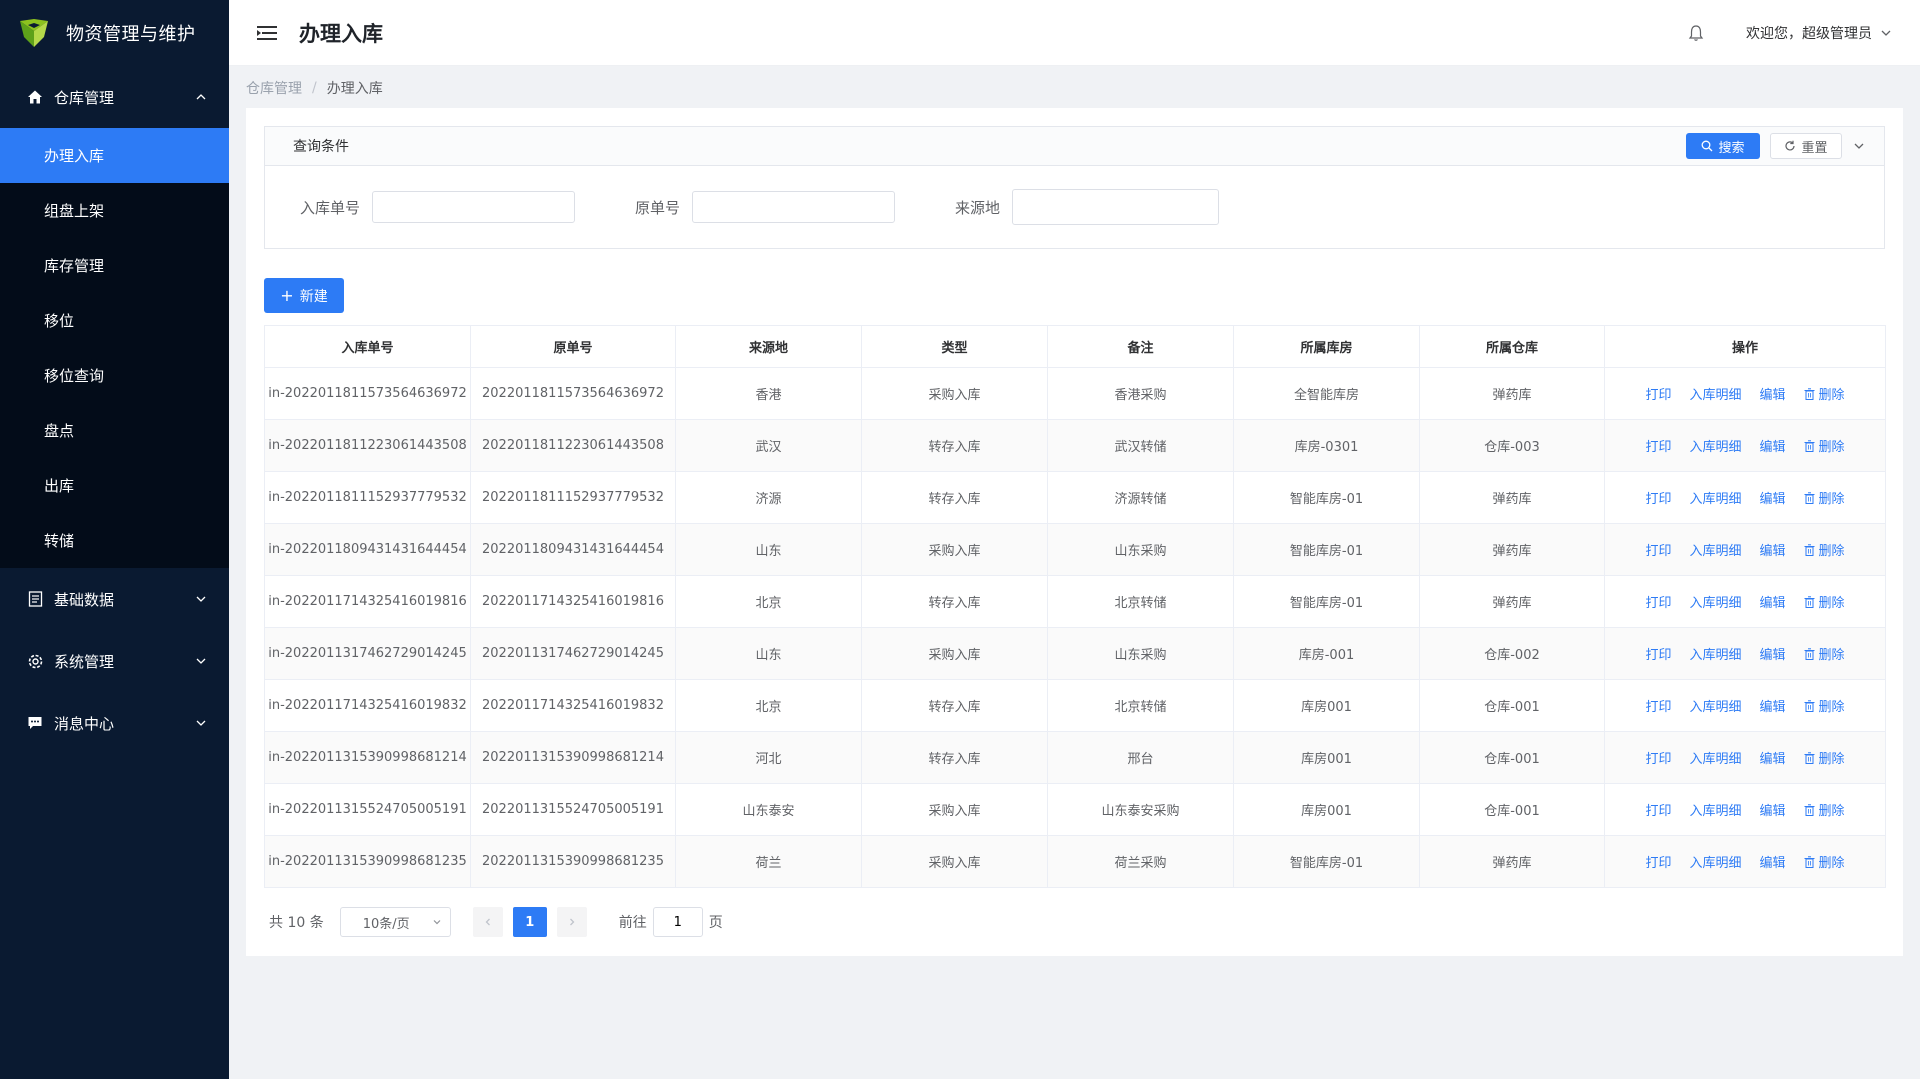  Describe the element at coordinates (304, 295) in the screenshot. I see `new-button: + 新建` at that location.